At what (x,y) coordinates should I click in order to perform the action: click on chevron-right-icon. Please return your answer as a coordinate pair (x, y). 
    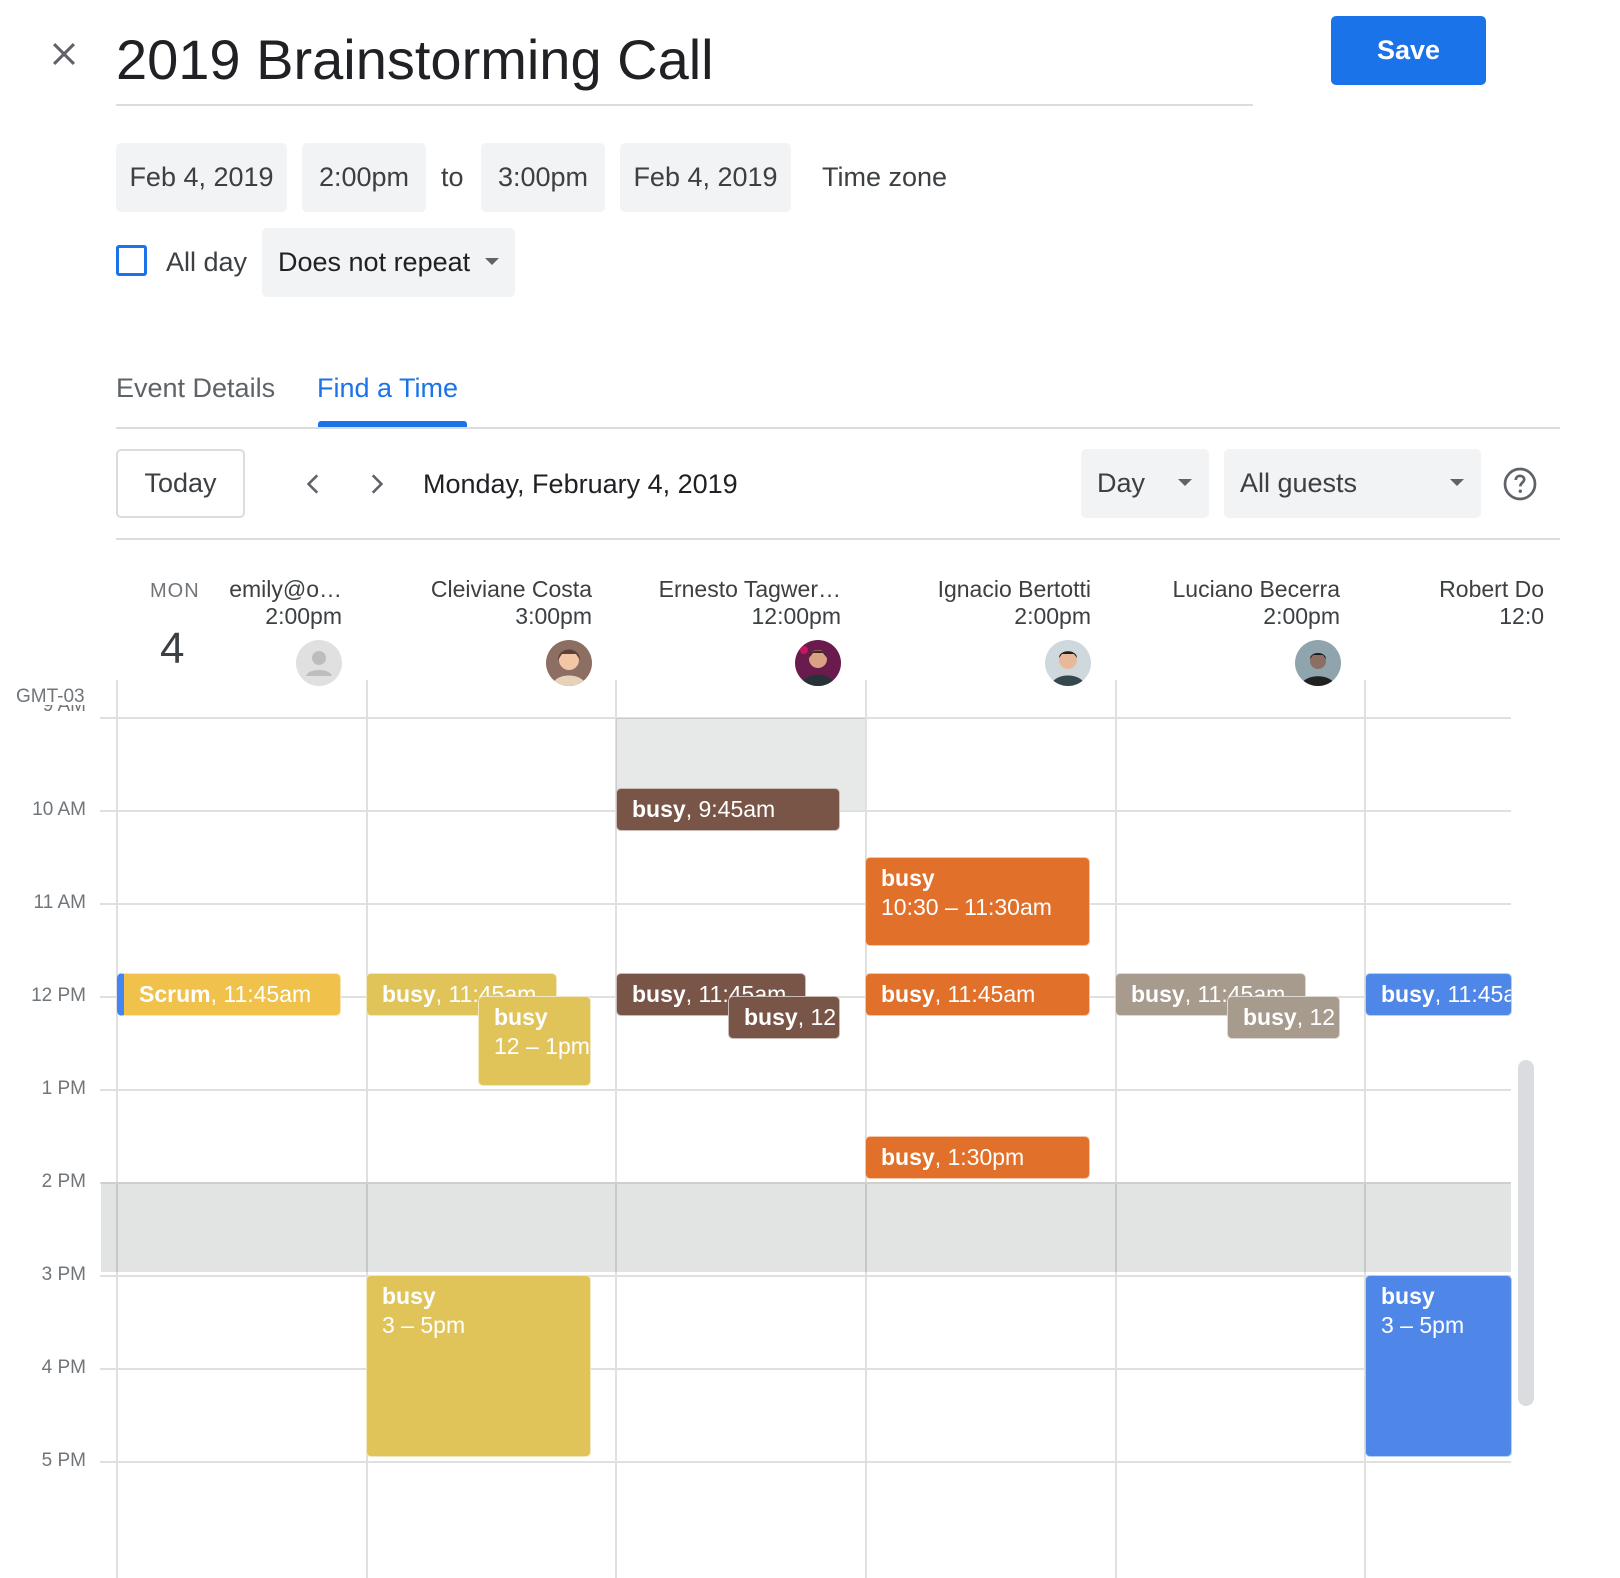
    Looking at the image, I should click on (377, 484).